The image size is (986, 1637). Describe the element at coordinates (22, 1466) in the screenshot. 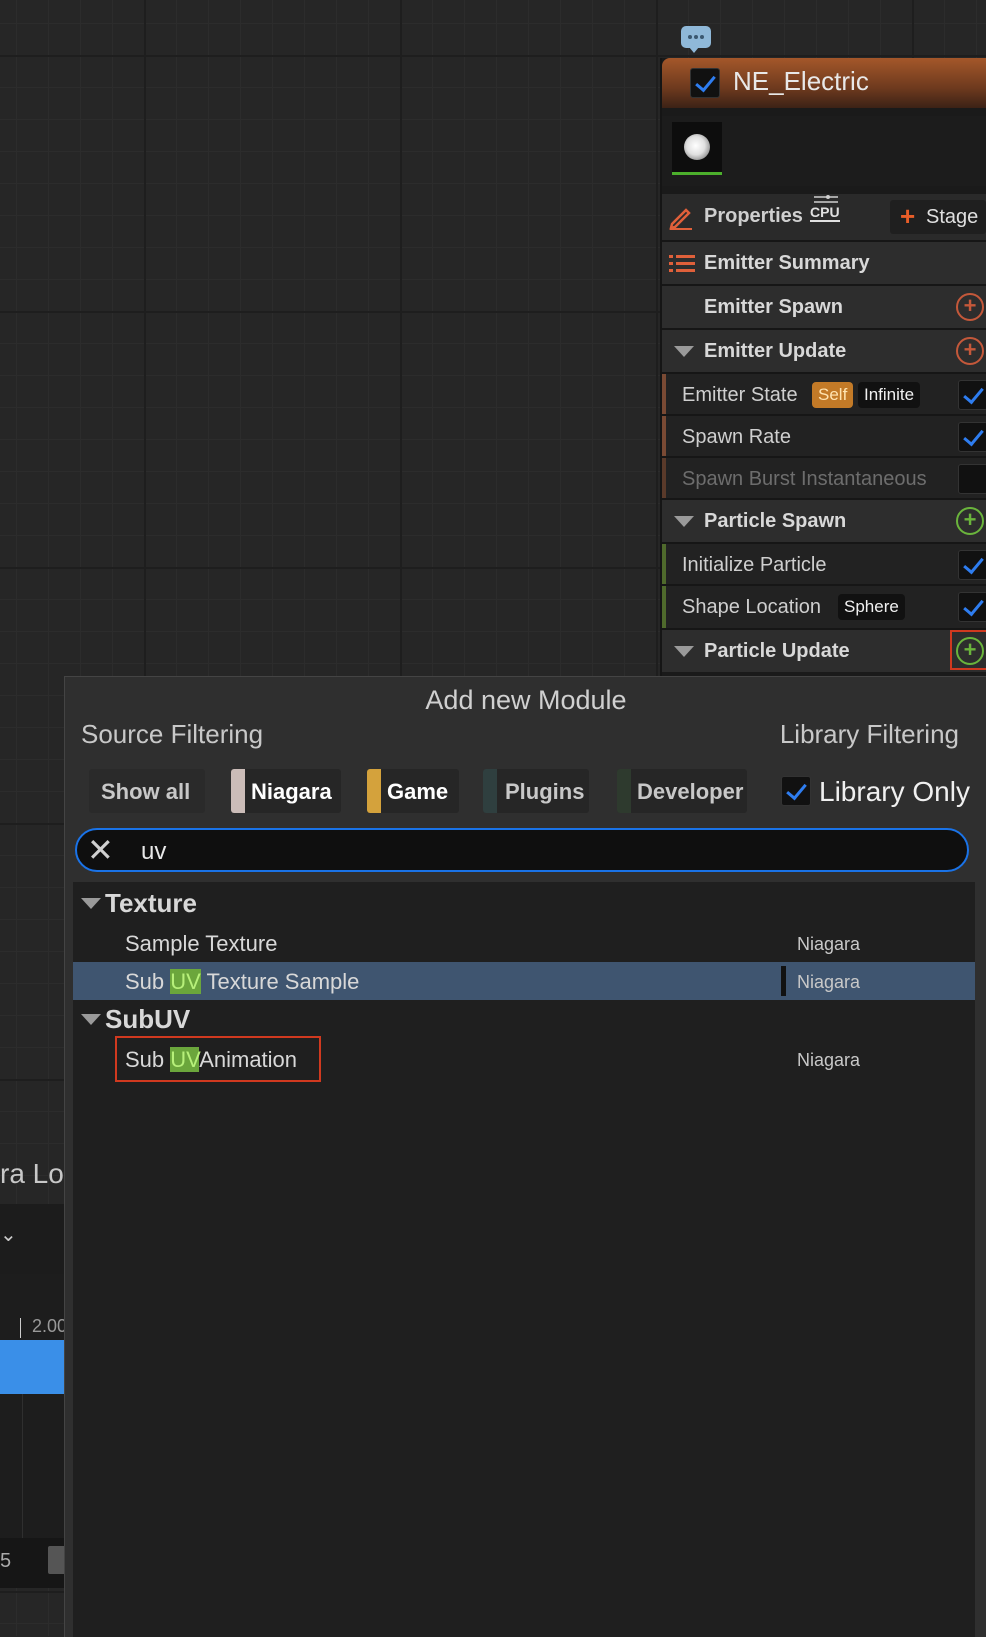

I see `timeline-divider` at that location.